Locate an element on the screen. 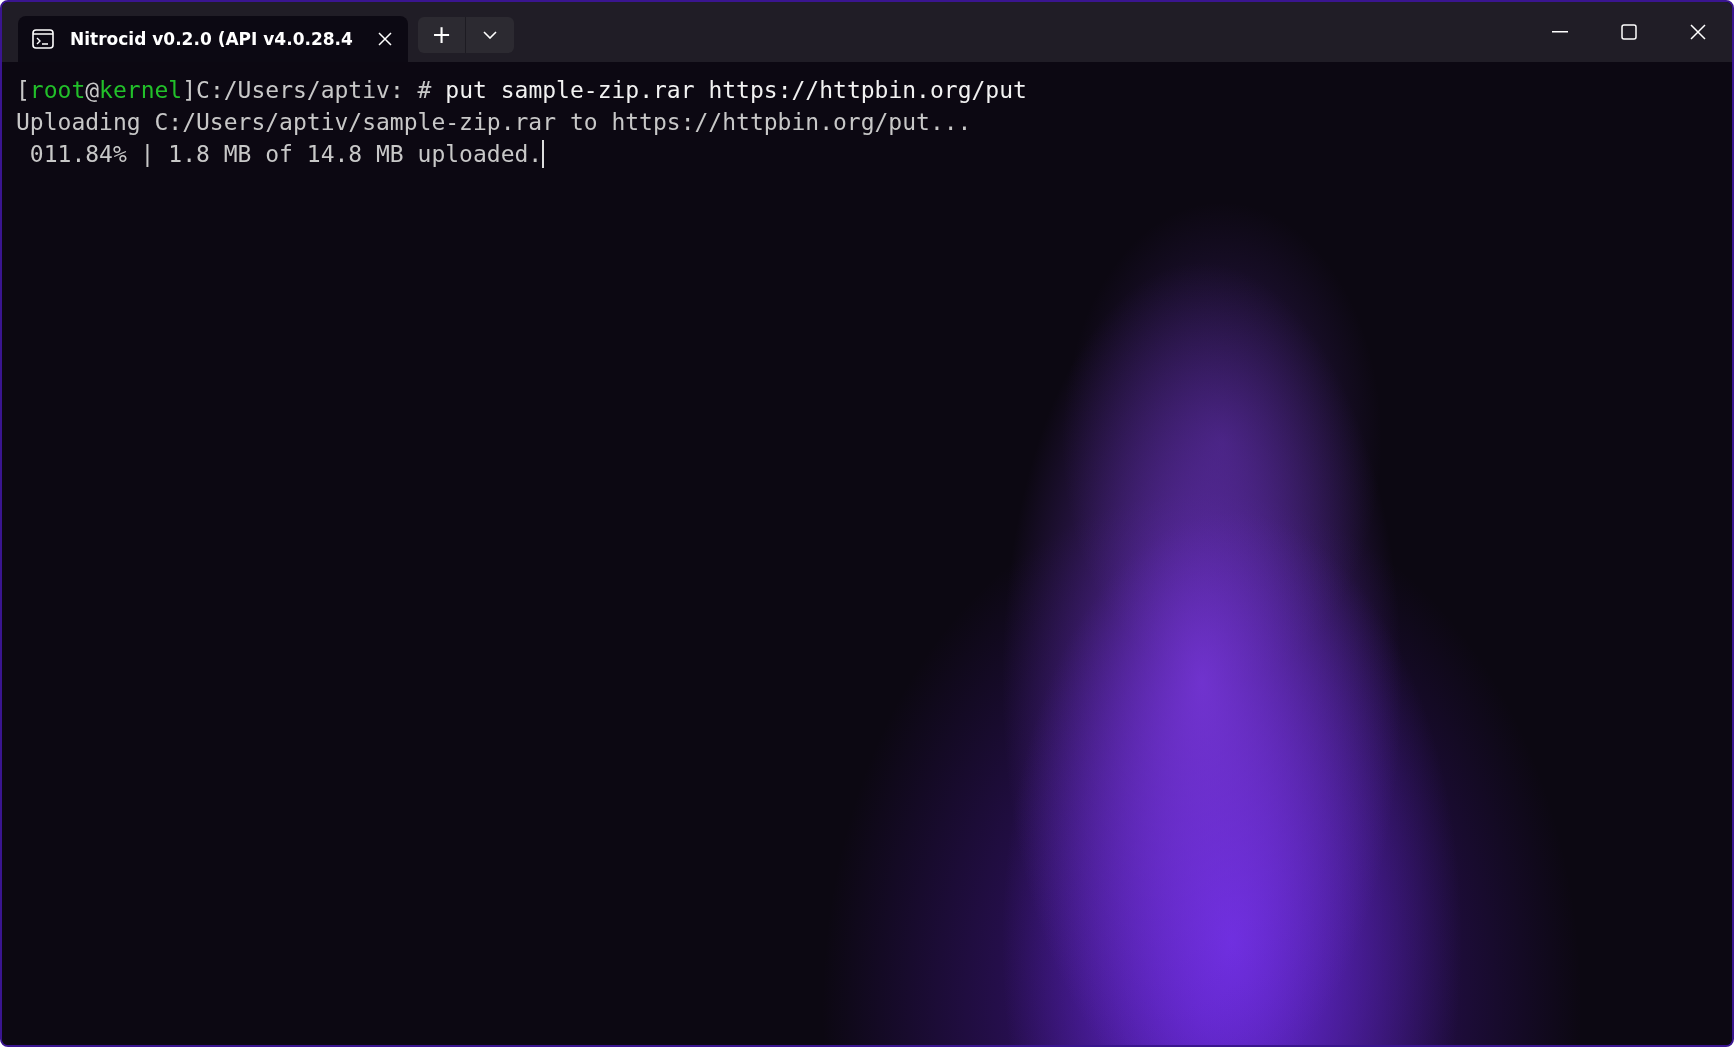 This screenshot has height=1047, width=1734. minimize-icon is located at coordinates (1559, 32).